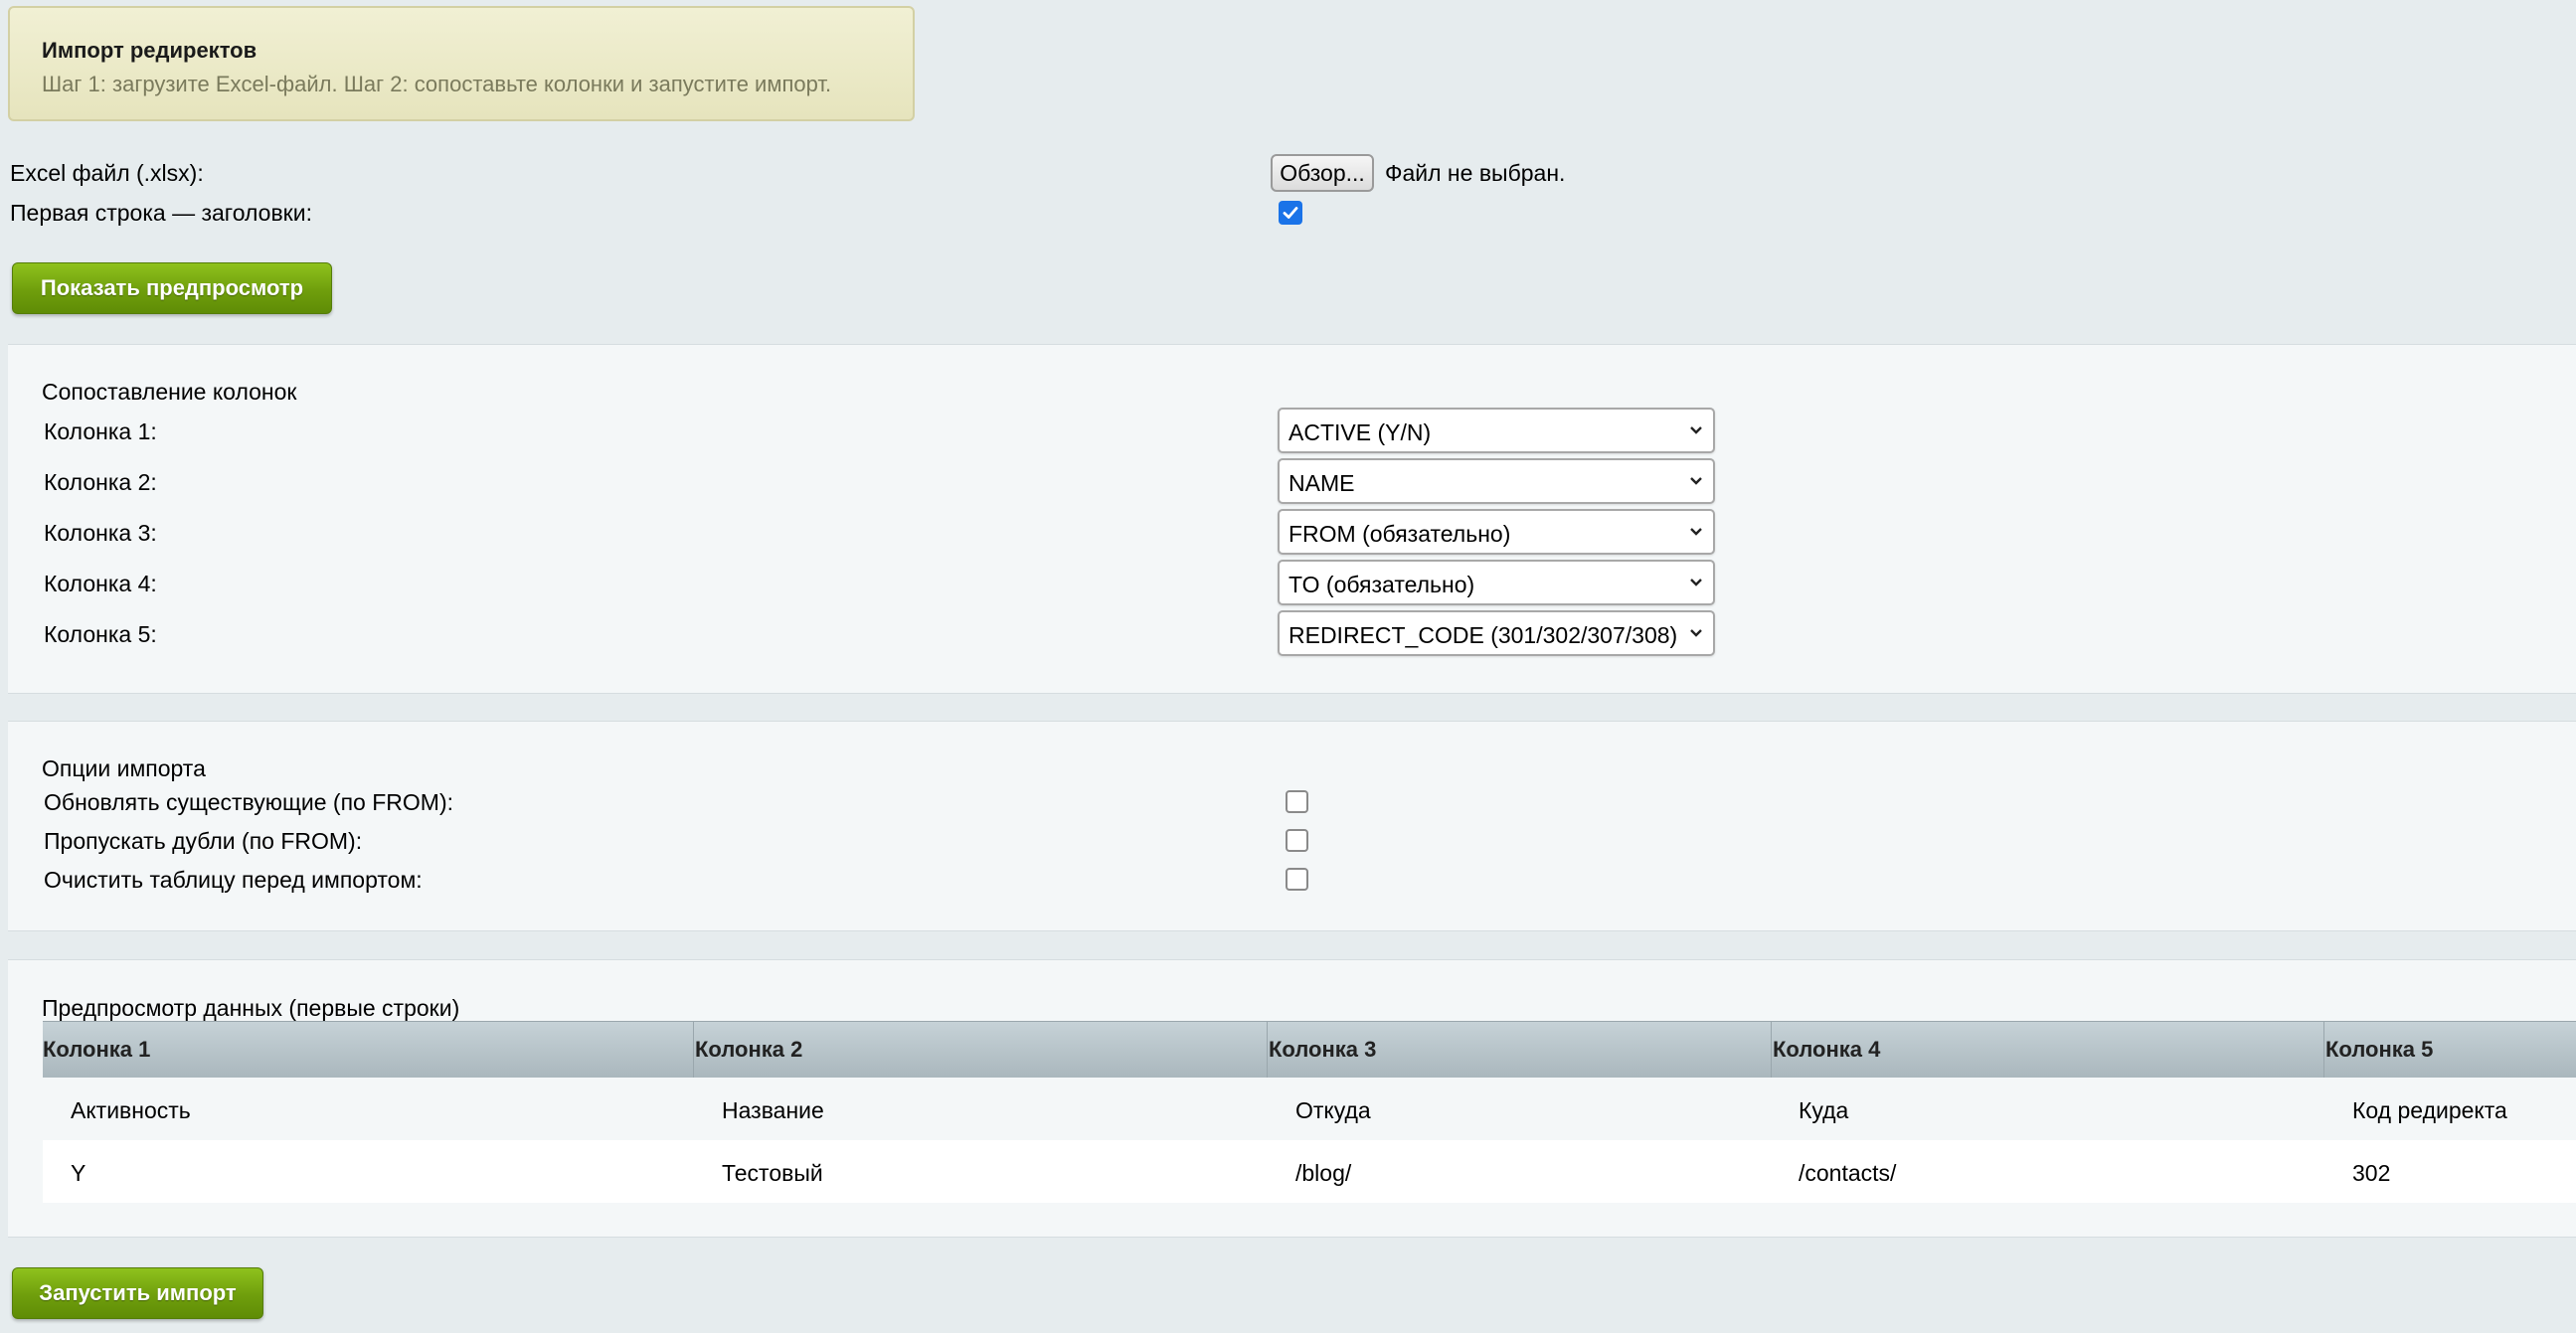 The width and height of the screenshot is (2576, 1333). Describe the element at coordinates (150, 50) in the screenshot. I see `banner-title: Импорт редиректов` at that location.